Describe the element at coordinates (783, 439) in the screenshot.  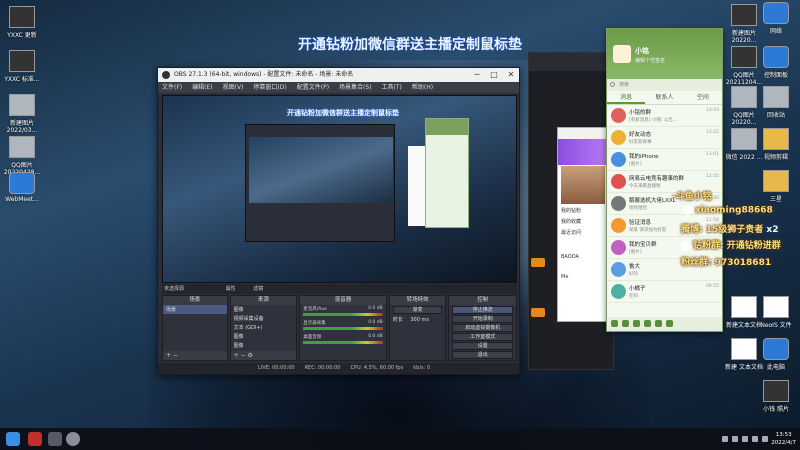
I see `taskbar-clock: 13:53 2022/4/7` at that location.